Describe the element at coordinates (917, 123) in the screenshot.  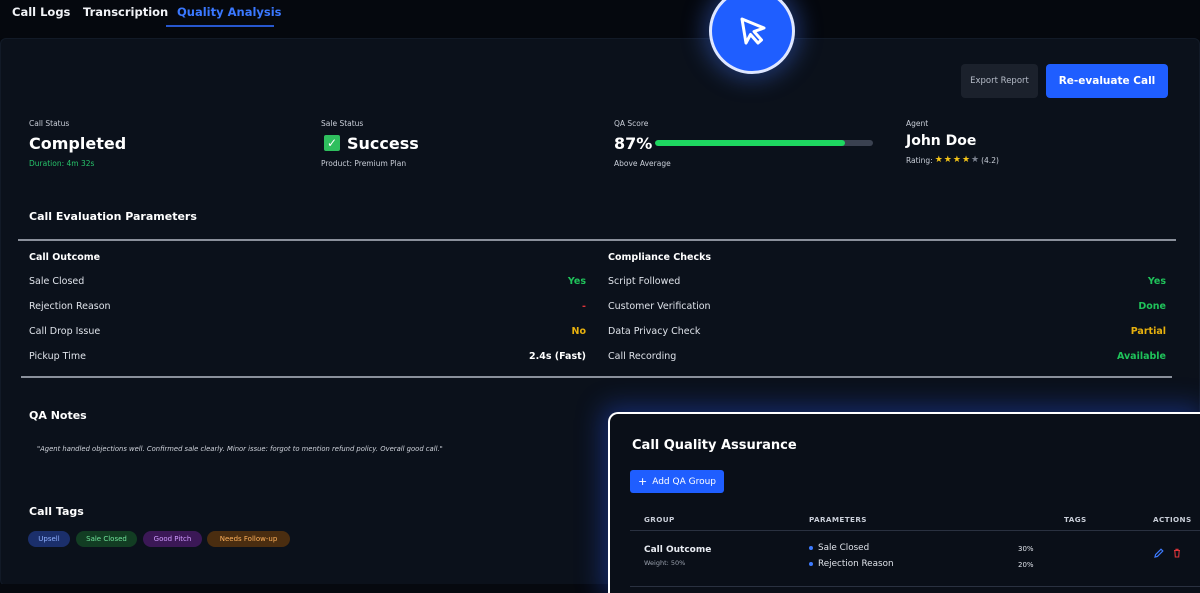
I see `agent-label: Agent` at that location.